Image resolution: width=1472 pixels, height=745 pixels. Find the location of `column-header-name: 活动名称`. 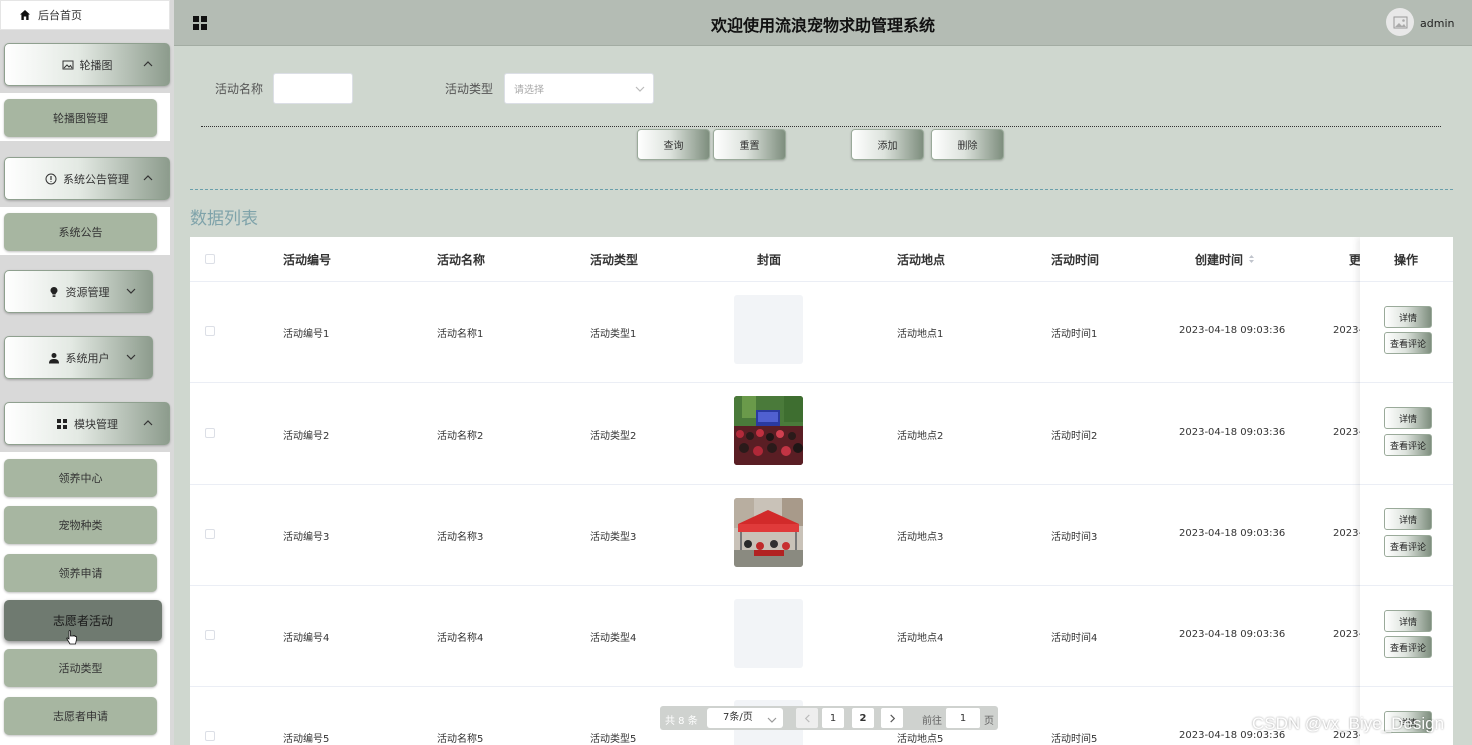

column-header-name: 活动名称 is located at coordinates (461, 259).